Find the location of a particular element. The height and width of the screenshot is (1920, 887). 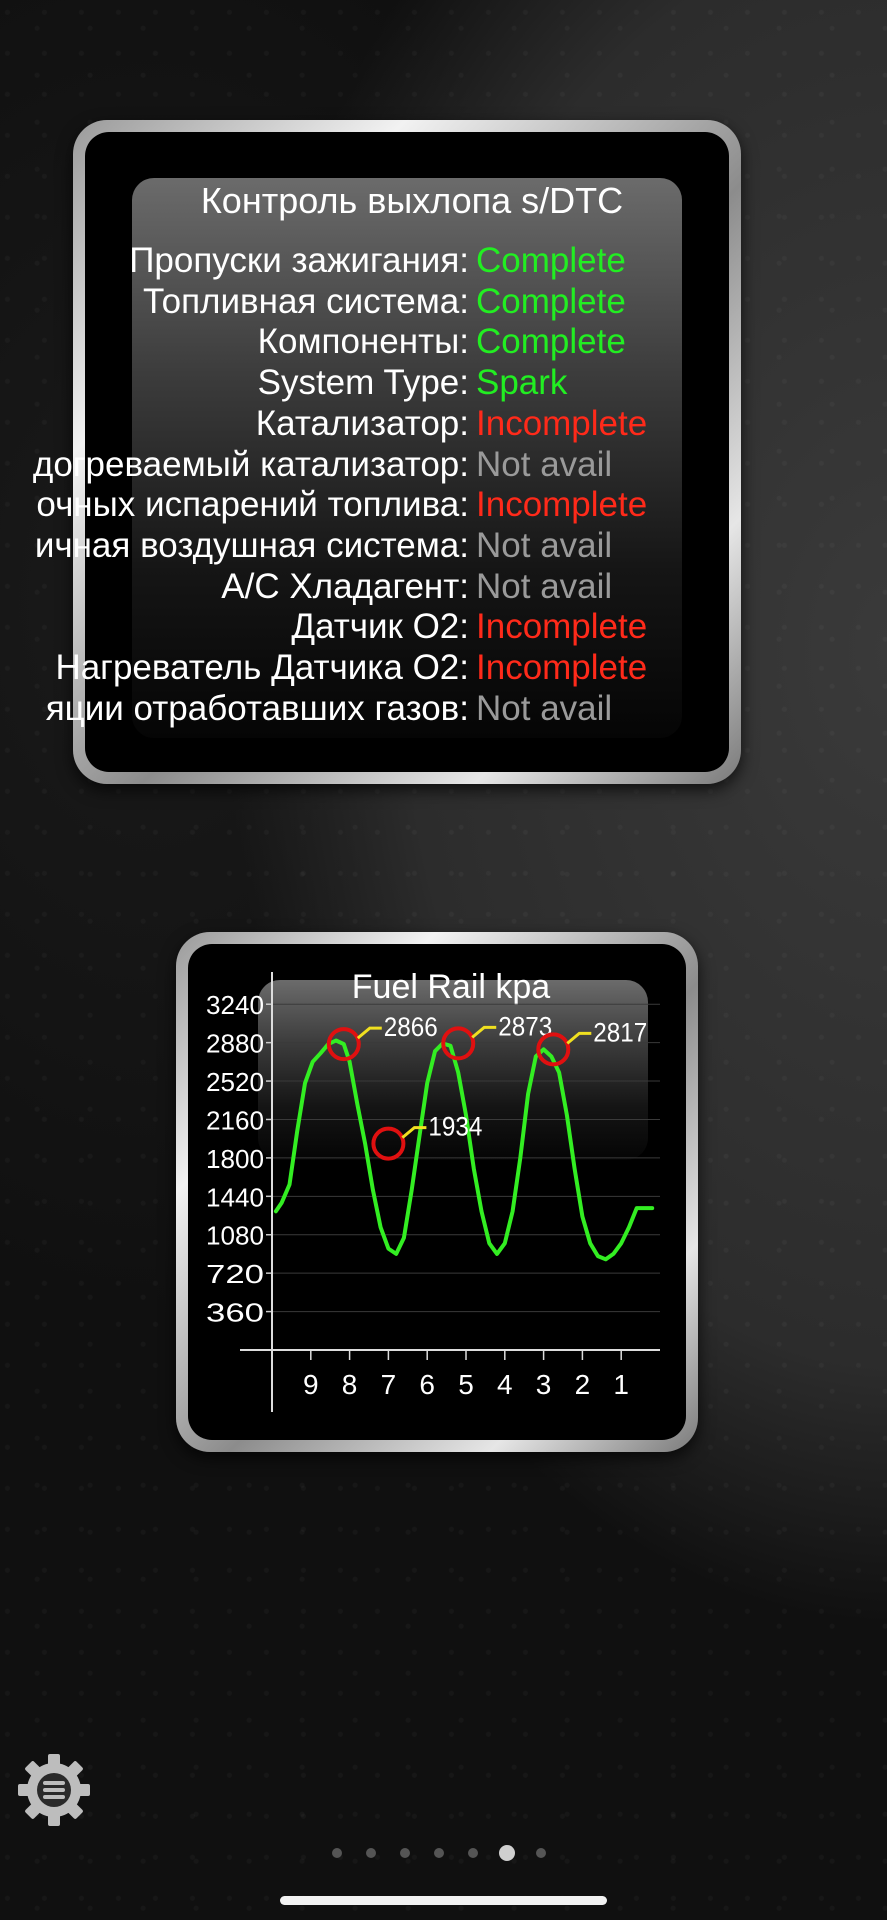

x-tick-label: 4 is located at coordinates (505, 1384).